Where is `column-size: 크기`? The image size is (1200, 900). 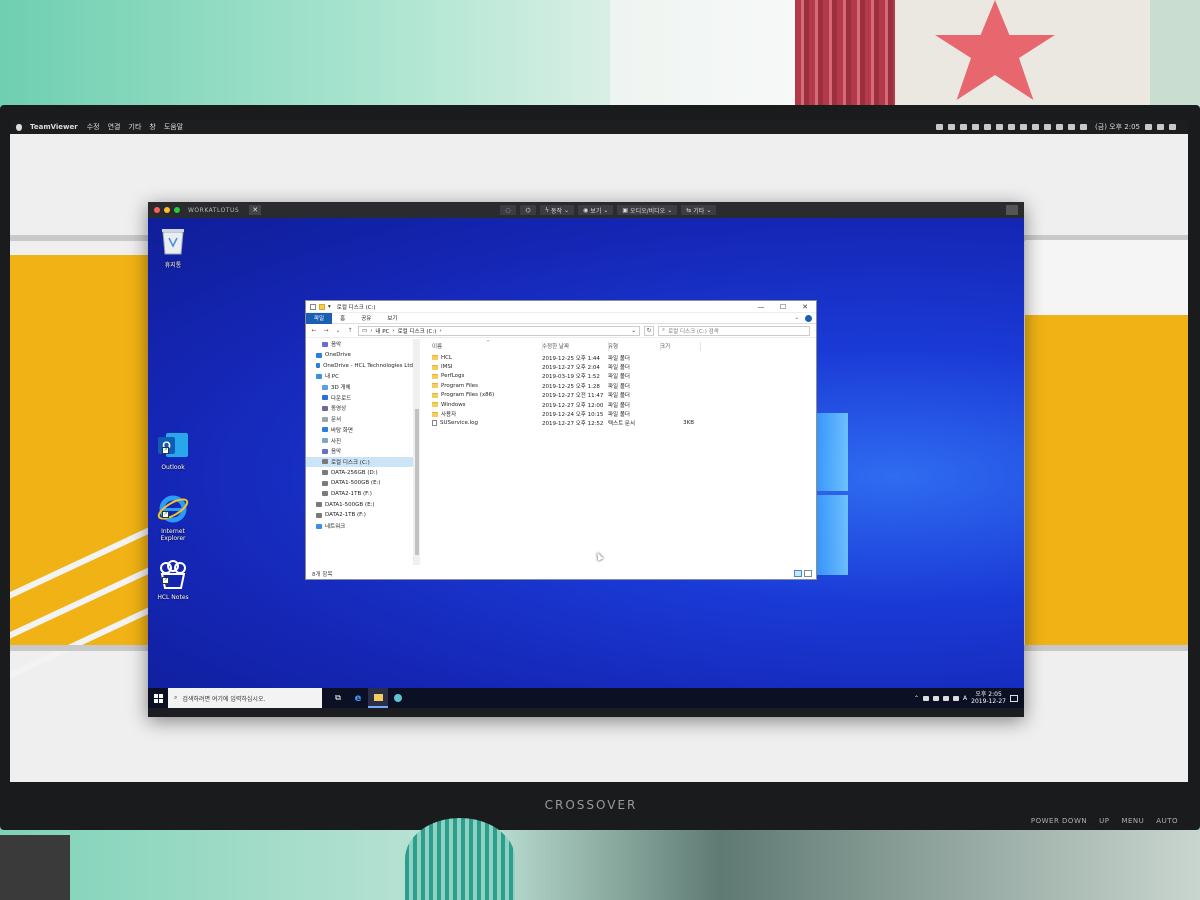
column-size: 크기 is located at coordinates (675, 346).